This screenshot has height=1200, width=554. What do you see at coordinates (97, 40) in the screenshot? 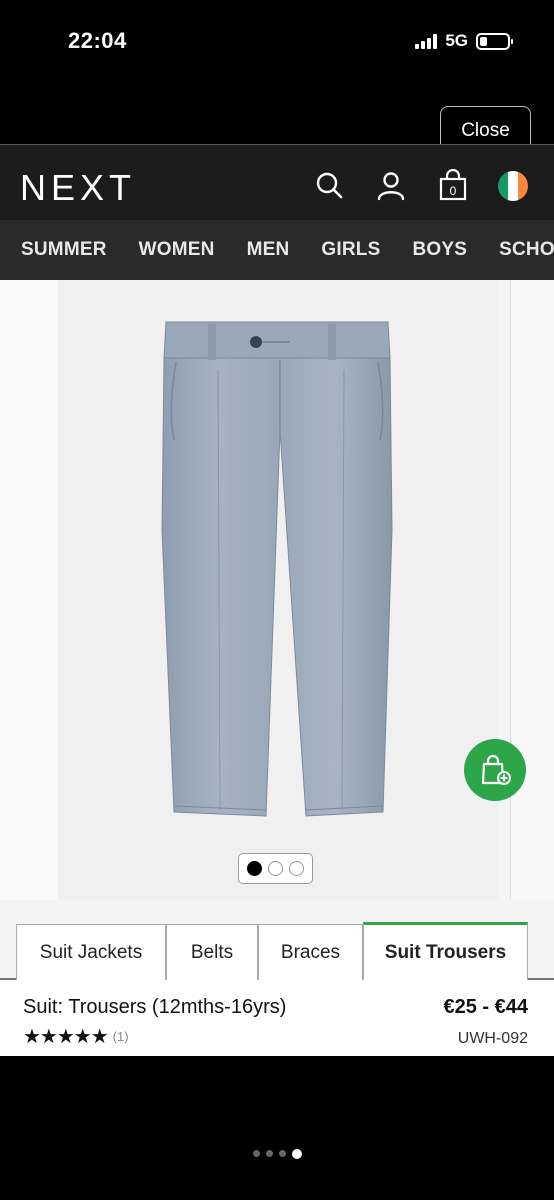
I see `status-time: 22:04` at bounding box center [97, 40].